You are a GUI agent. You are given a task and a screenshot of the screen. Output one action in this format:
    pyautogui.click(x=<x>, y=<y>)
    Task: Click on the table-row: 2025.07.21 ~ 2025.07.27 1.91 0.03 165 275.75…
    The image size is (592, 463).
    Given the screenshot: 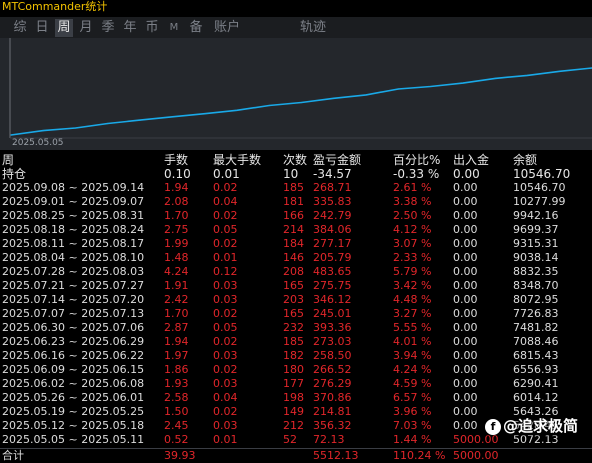 What is the action you would take?
    pyautogui.click(x=296, y=286)
    